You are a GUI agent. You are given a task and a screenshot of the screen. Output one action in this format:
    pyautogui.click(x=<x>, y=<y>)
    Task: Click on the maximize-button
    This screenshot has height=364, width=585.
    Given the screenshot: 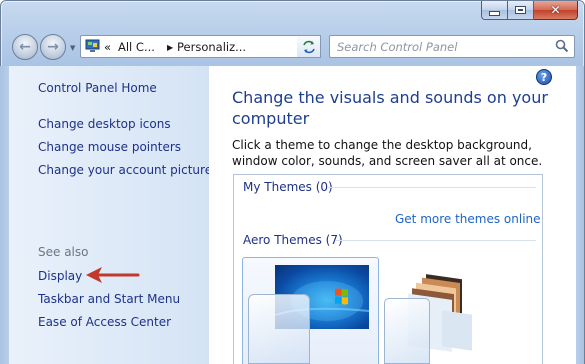 What is the action you would take?
    pyautogui.click(x=521, y=10)
    